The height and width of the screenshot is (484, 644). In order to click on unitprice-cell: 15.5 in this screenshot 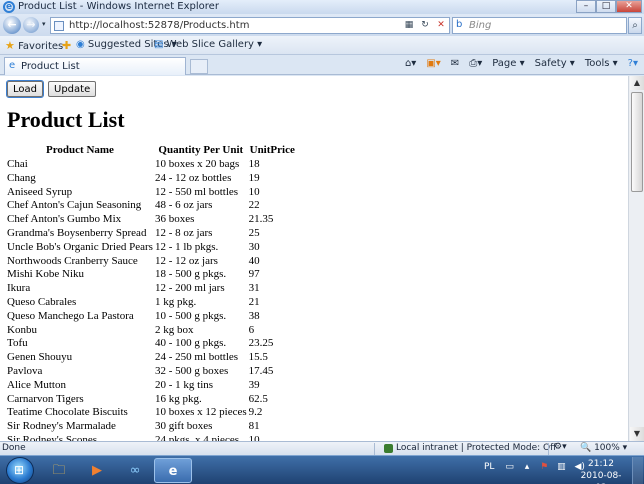, I will do `click(258, 357)`.